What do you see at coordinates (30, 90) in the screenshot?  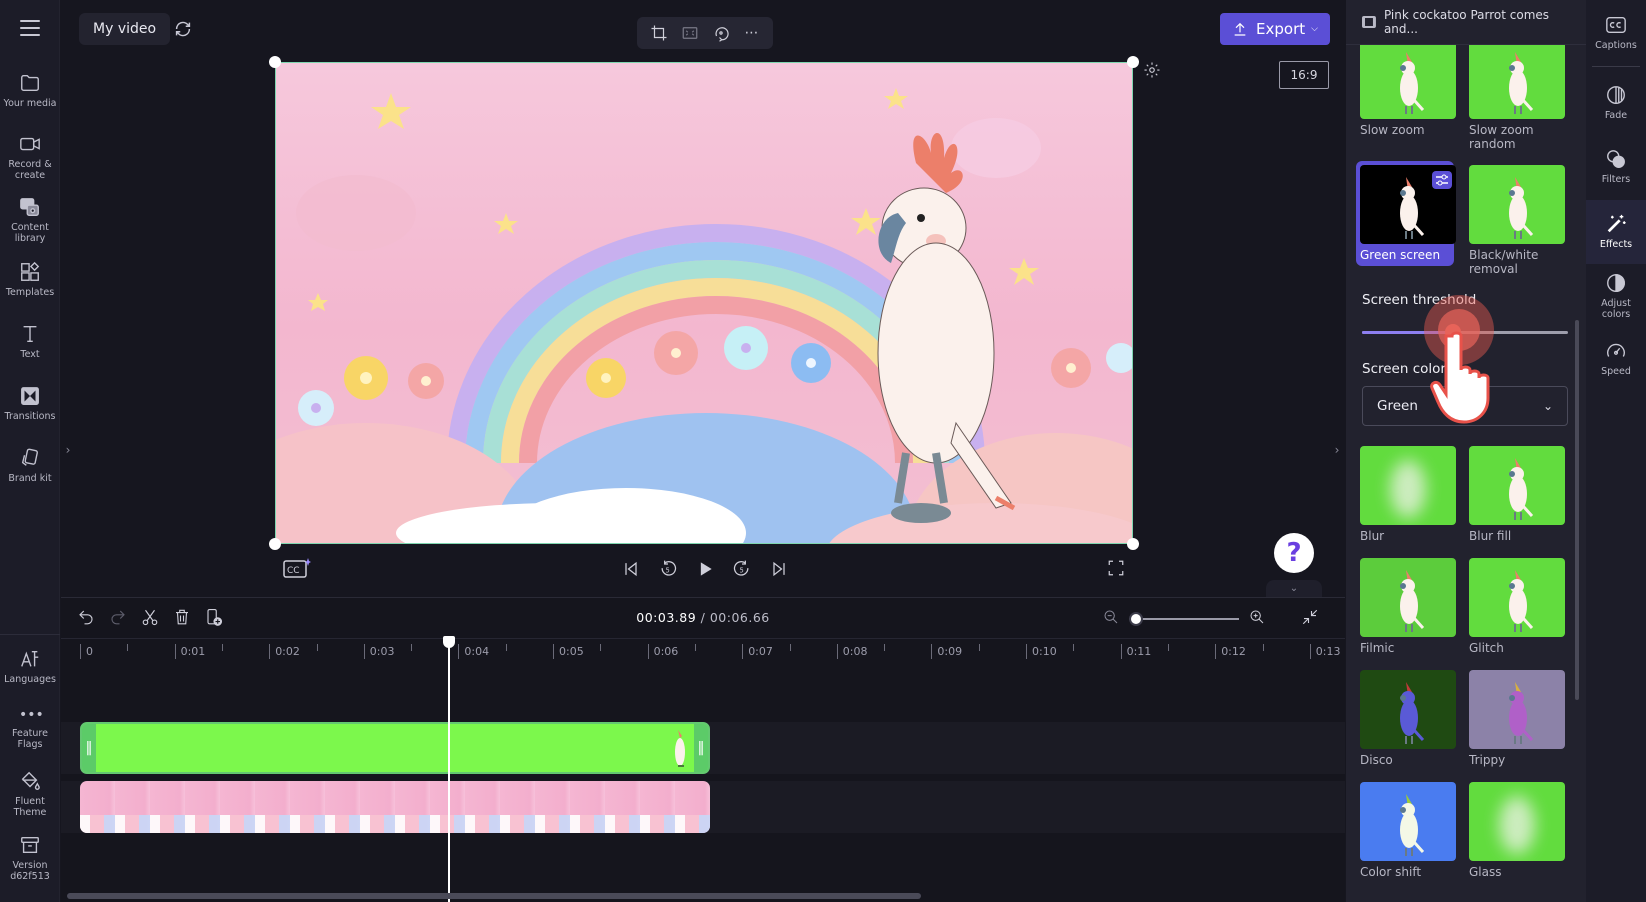 I see `sidebar-item-your-media: Your media` at bounding box center [30, 90].